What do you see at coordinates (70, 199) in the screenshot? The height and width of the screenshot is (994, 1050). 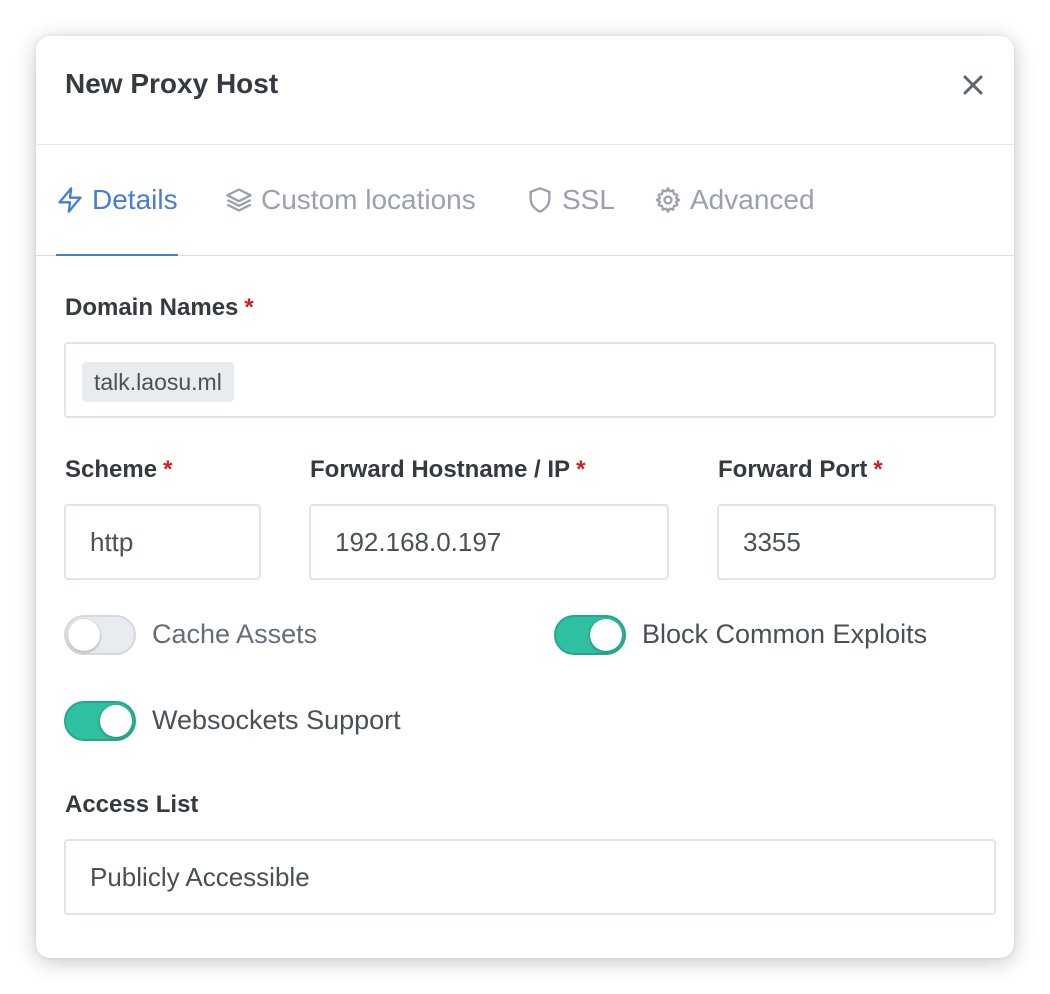 I see `lightning-icon` at bounding box center [70, 199].